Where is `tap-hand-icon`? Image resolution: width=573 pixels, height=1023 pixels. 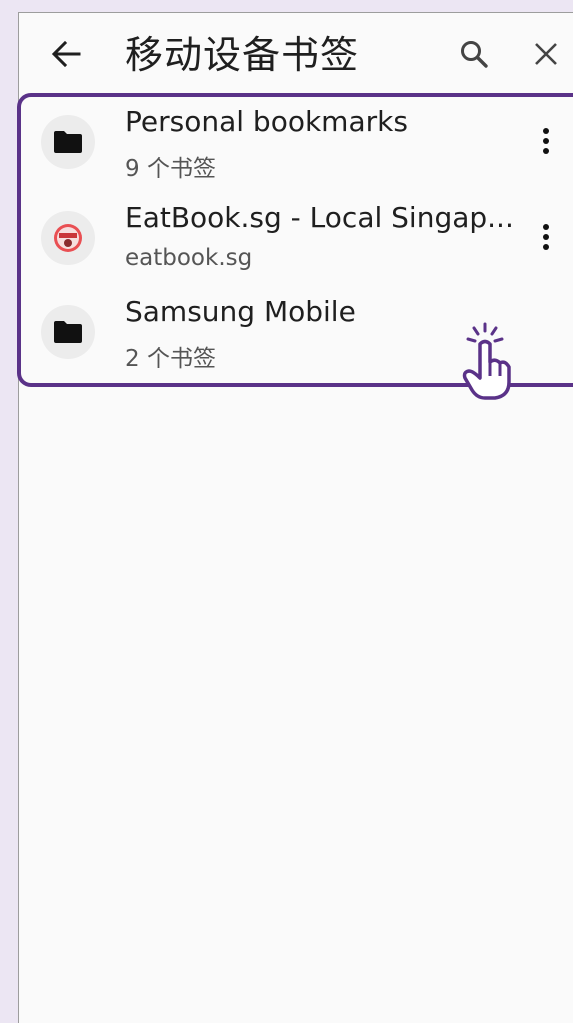 tap-hand-icon is located at coordinates (486, 361).